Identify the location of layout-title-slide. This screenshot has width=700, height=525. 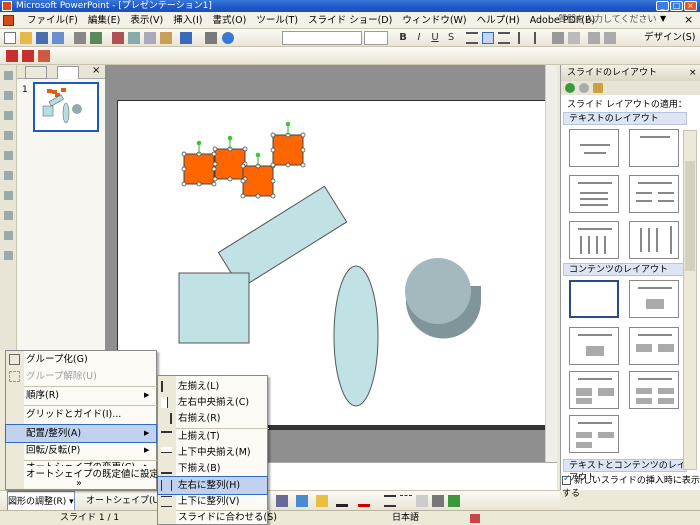
(594, 148).